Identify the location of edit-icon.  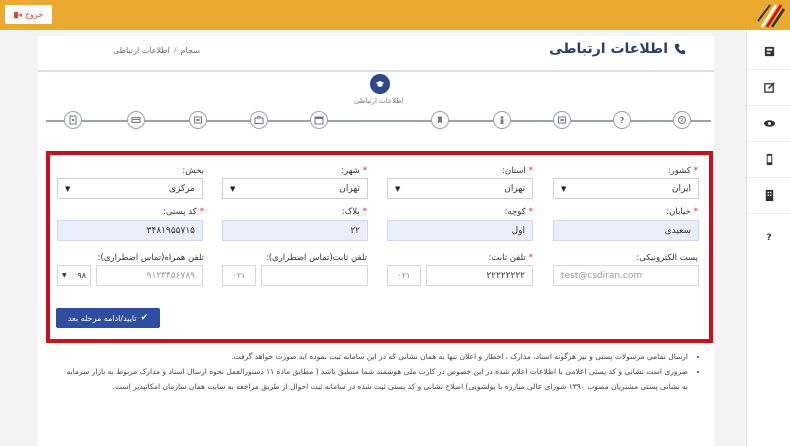
(769, 87).